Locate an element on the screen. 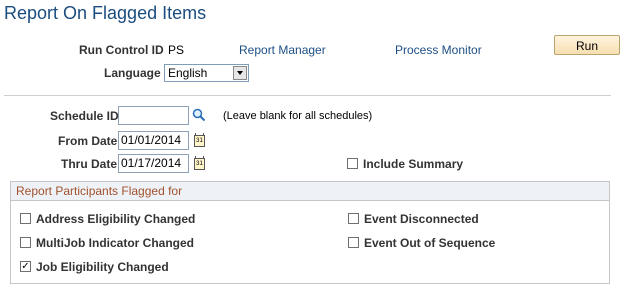 The image size is (627, 289). run-control-id-label: Run Control ID is located at coordinates (121, 50).